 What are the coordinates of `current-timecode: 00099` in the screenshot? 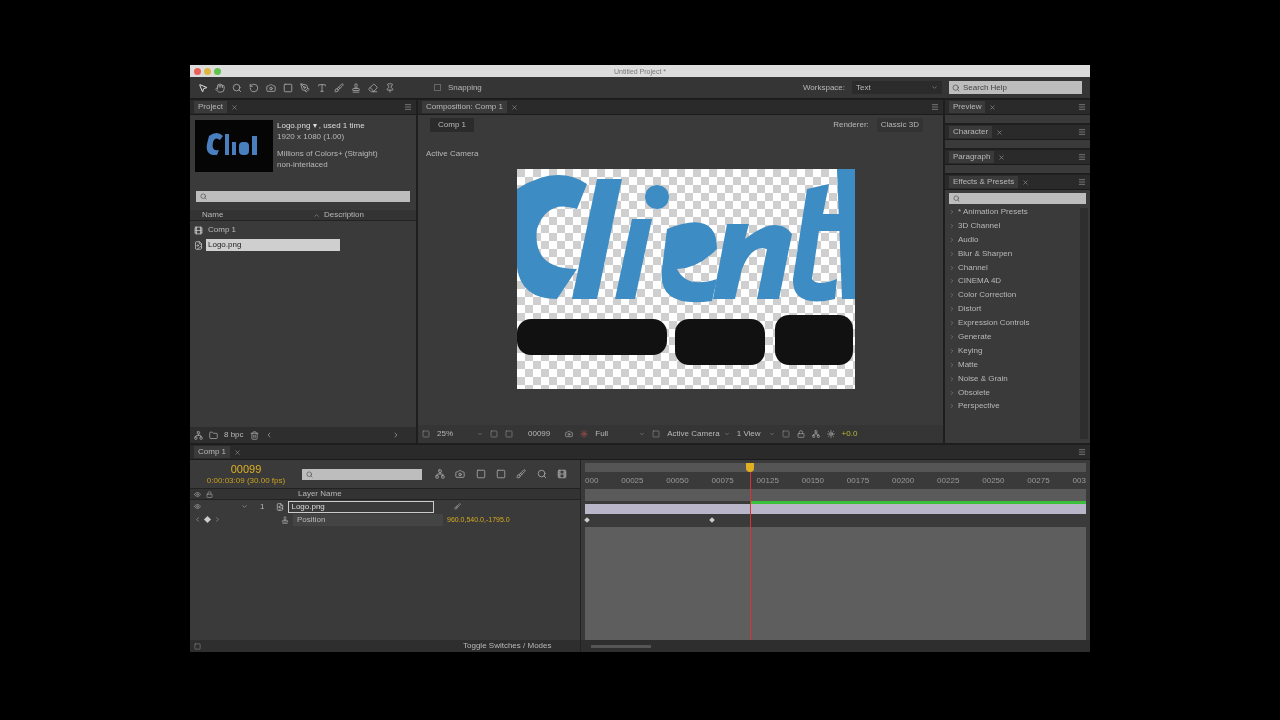 It's located at (246, 469).